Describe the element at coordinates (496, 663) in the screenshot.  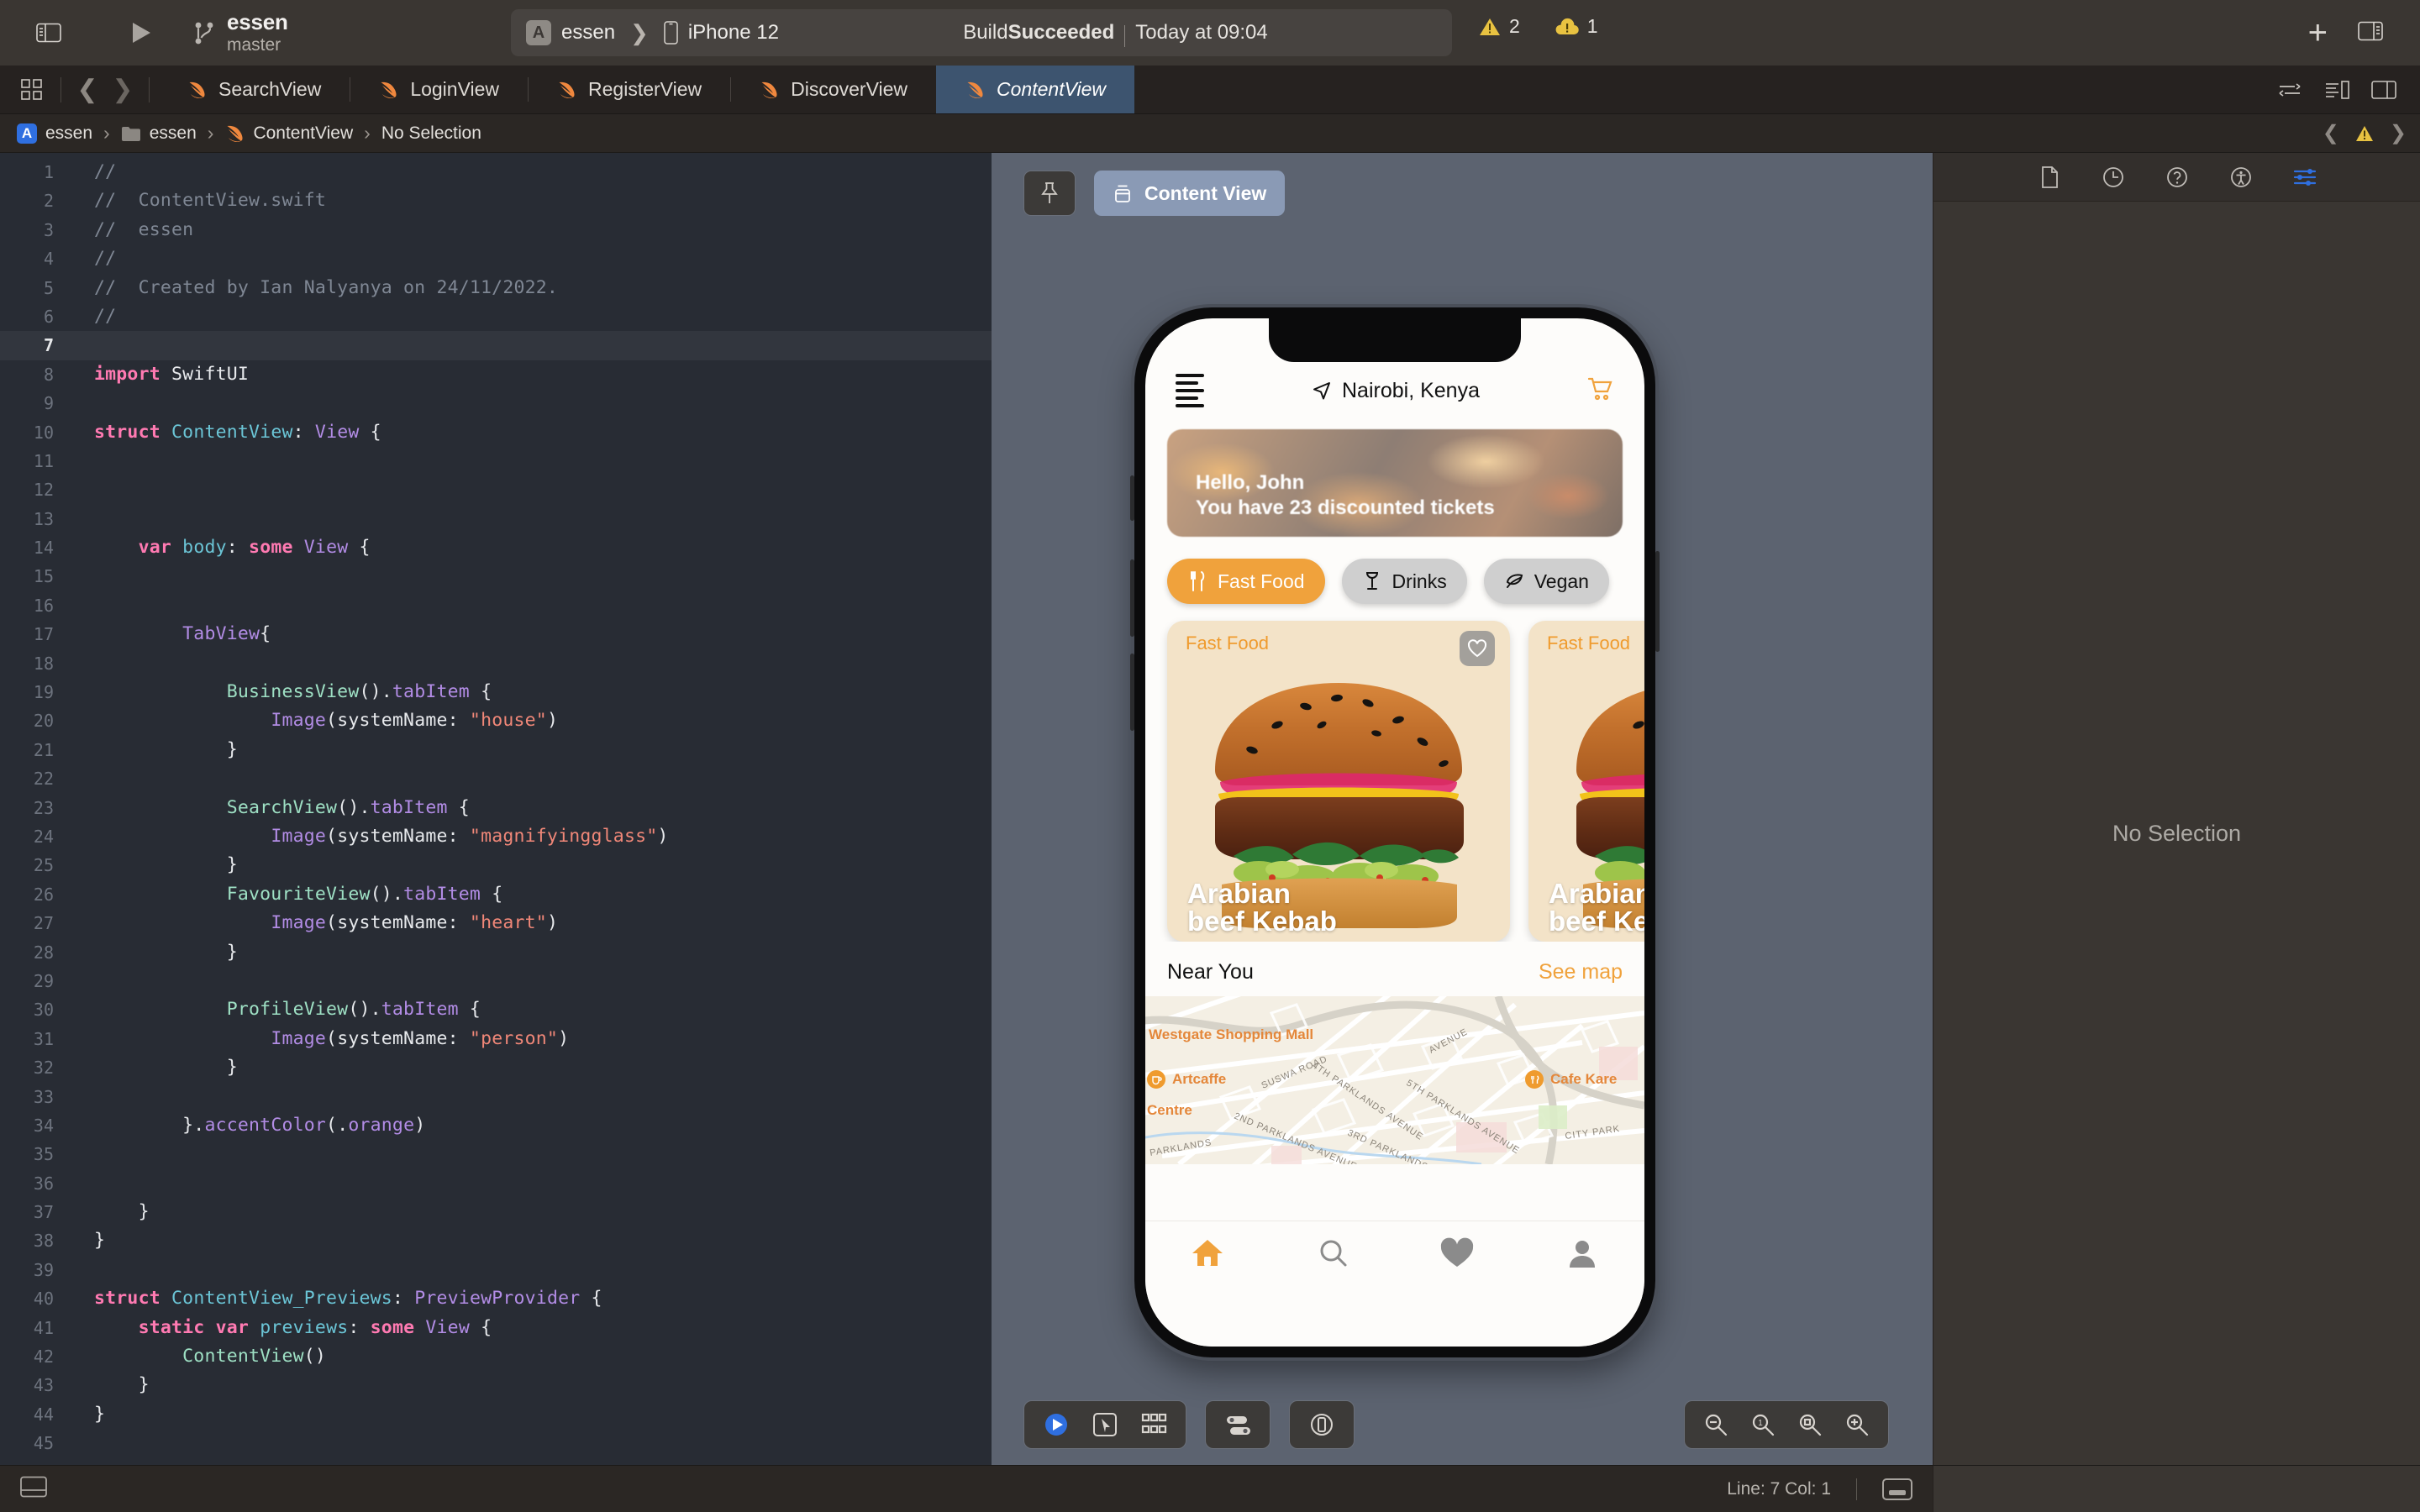
I see `code-line: 18` at that location.